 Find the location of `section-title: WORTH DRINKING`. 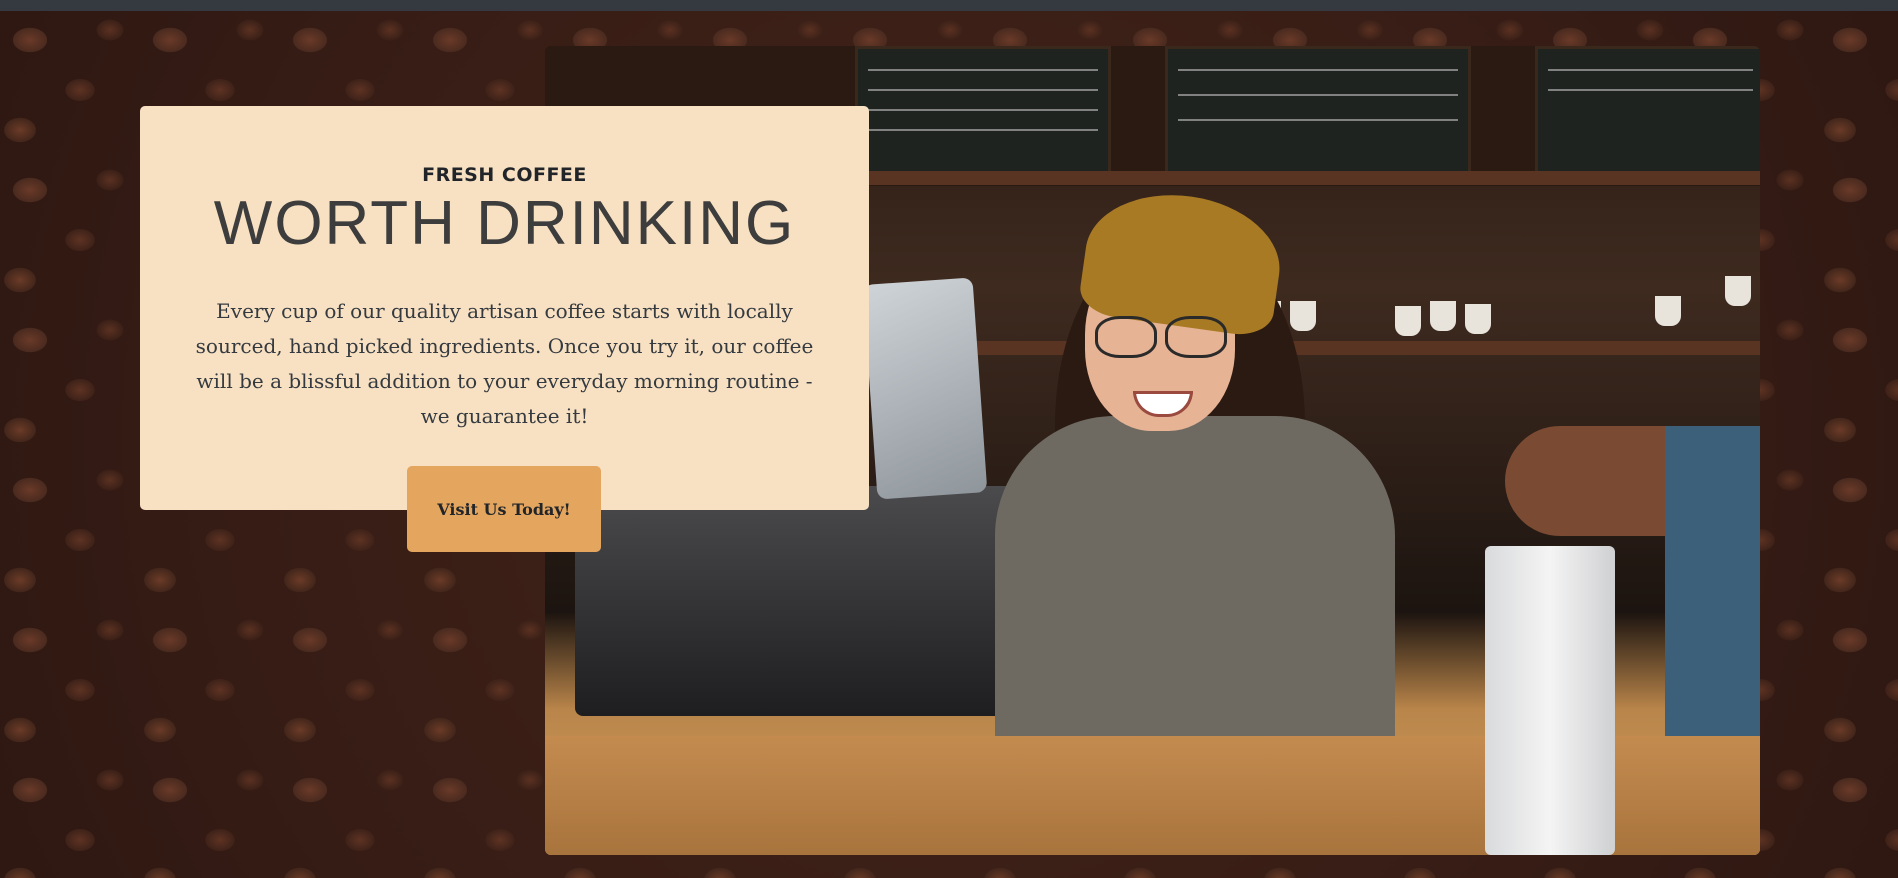

section-title: WORTH DRINKING is located at coordinates (504, 223).